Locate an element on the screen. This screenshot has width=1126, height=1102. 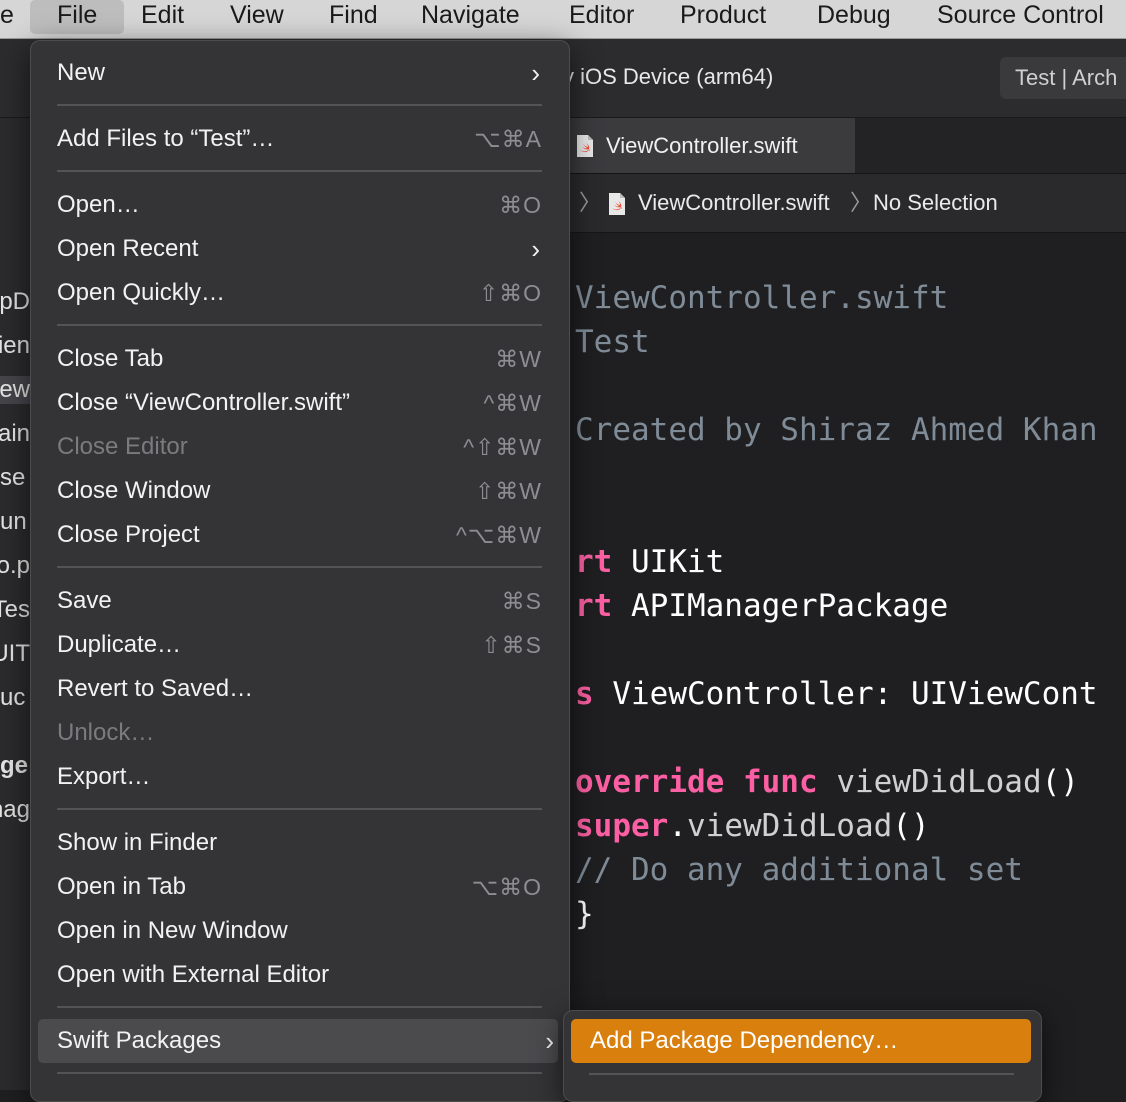
navigator-item: un is located at coordinates (15, 522).